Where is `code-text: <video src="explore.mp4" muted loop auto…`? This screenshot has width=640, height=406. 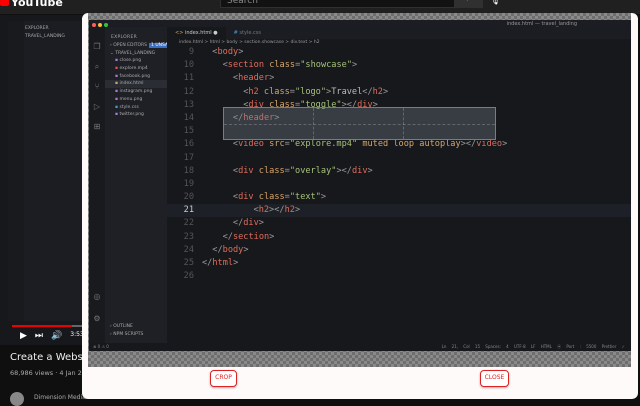 code-text: <video src="explore.mp4" muted loop auto… is located at coordinates (370, 144).